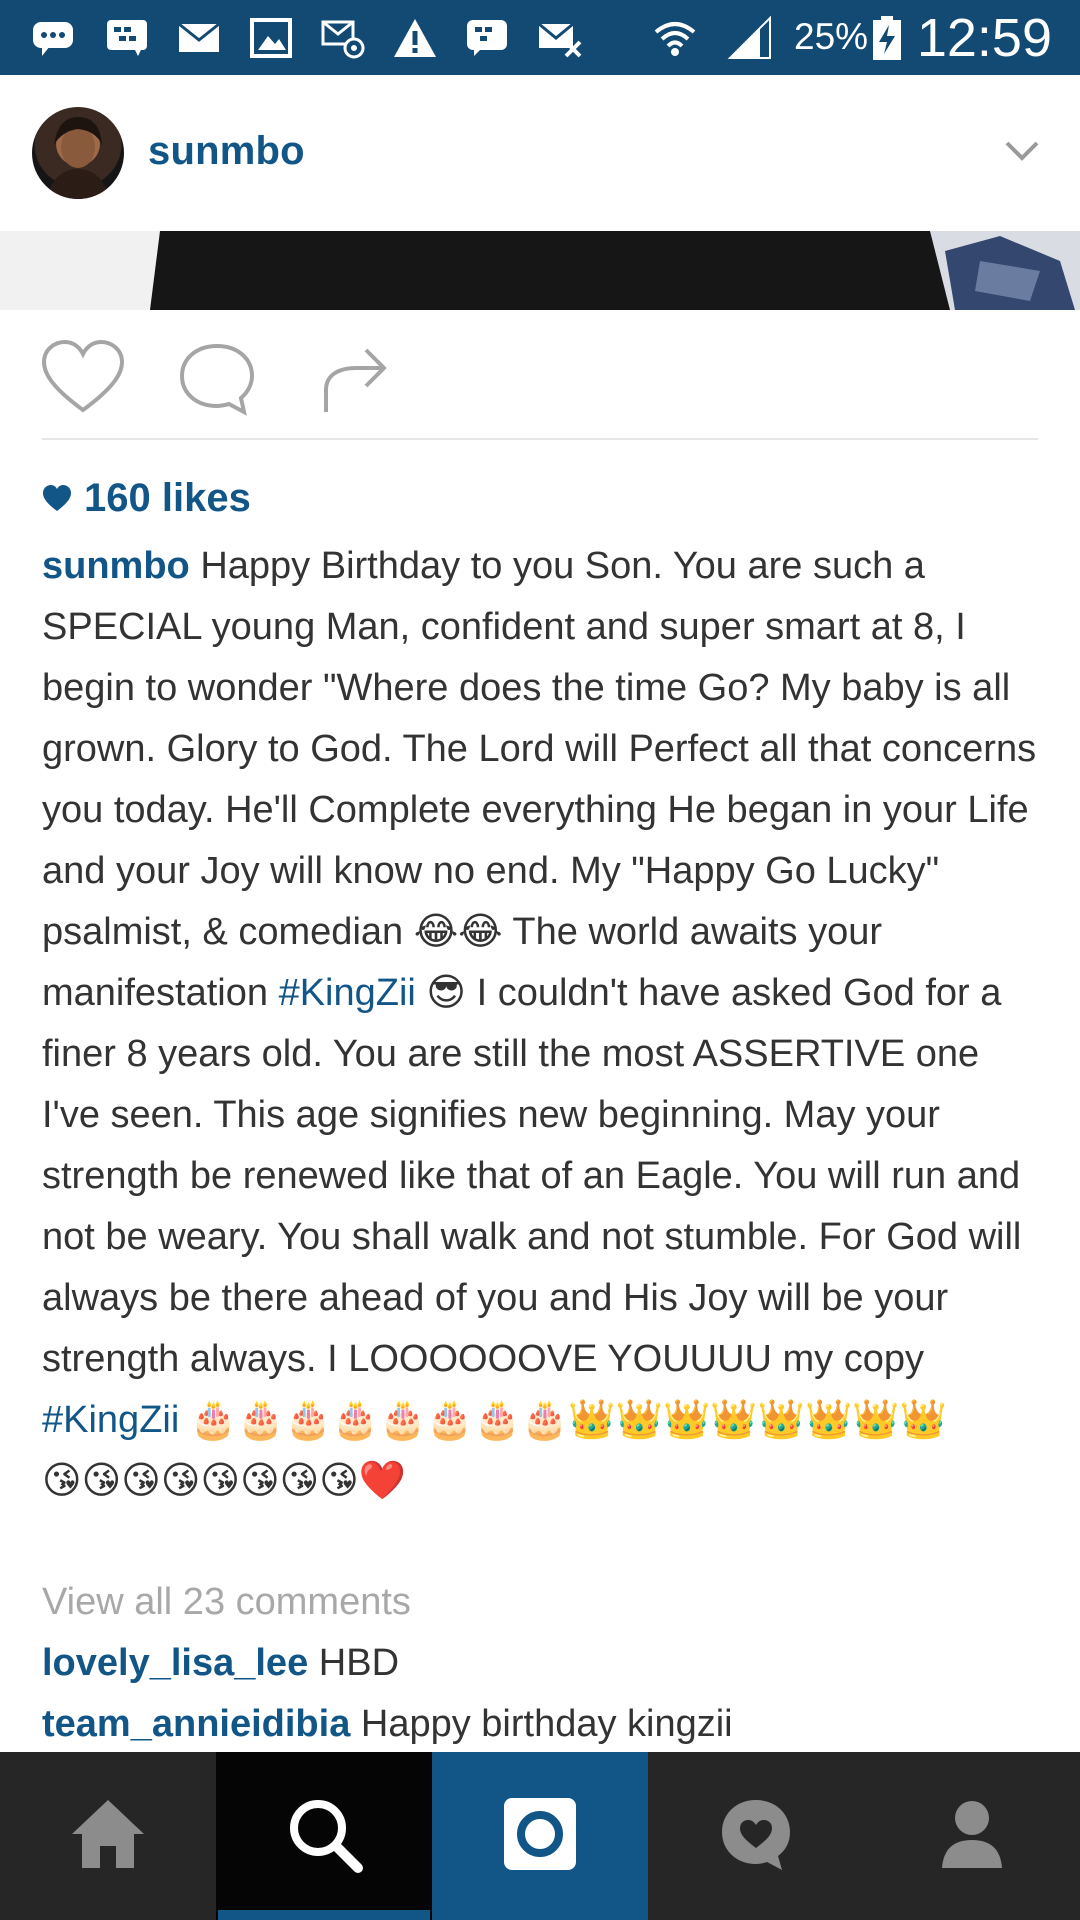 The height and width of the screenshot is (1920, 1080). Describe the element at coordinates (199, 38) in the screenshot. I see `mail-icon` at that location.